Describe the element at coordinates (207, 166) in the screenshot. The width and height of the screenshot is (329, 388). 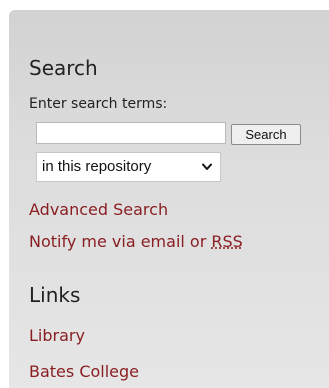
I see `chevron-down-icon` at that location.